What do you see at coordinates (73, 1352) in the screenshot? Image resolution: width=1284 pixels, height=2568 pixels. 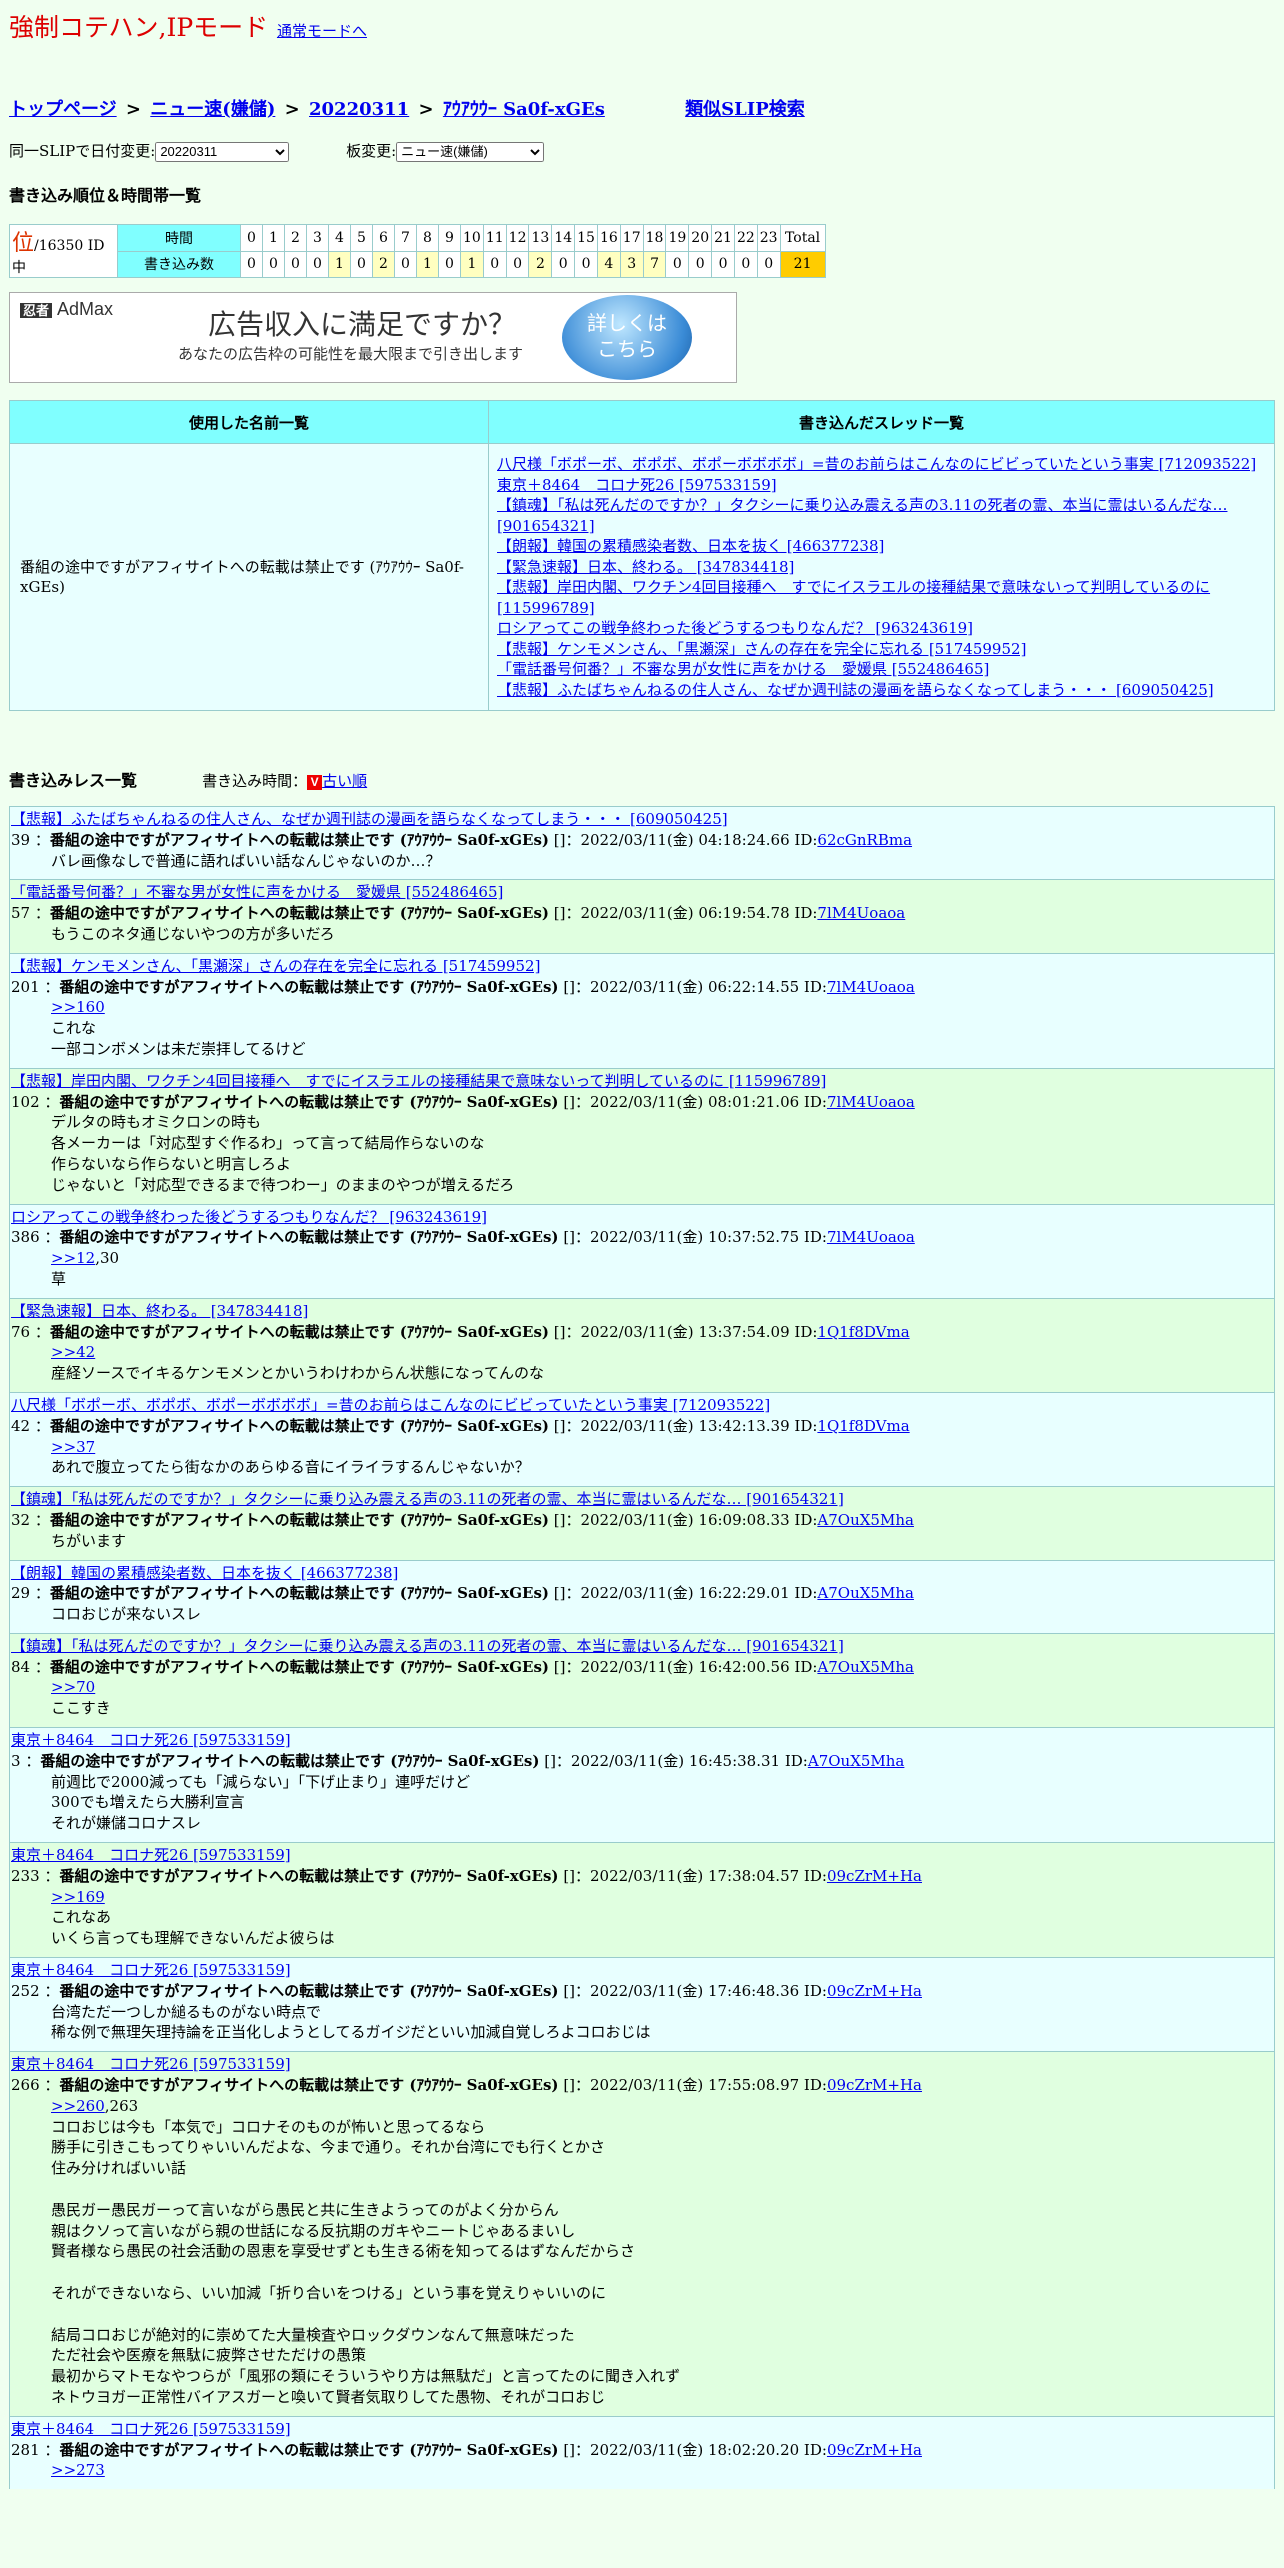 I see `post-anchor-link: >>42` at bounding box center [73, 1352].